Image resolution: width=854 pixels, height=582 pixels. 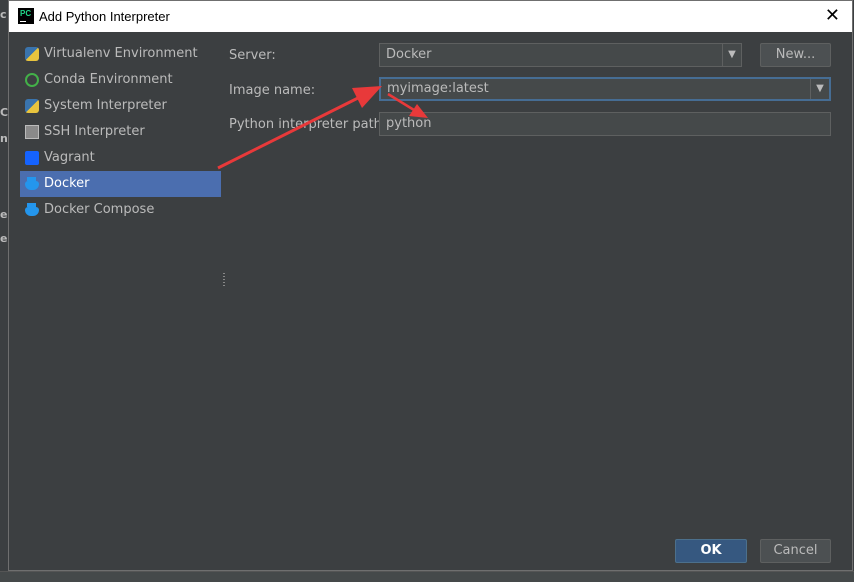 I want to click on server-combo: Docker ▼, so click(x=560, y=55).